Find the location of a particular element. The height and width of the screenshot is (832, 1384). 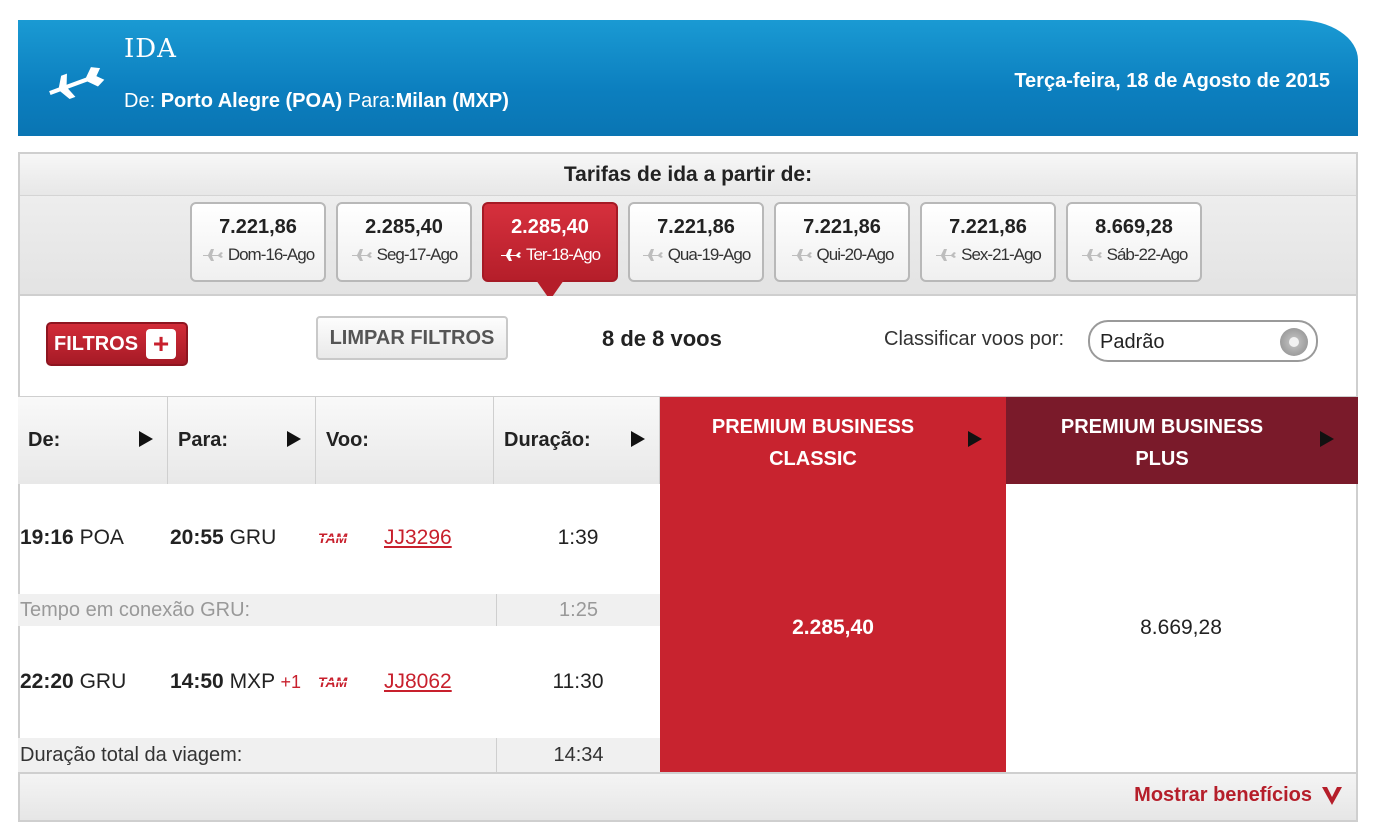

fare-premium-business-classic: 2.285,40 is located at coordinates (833, 628).